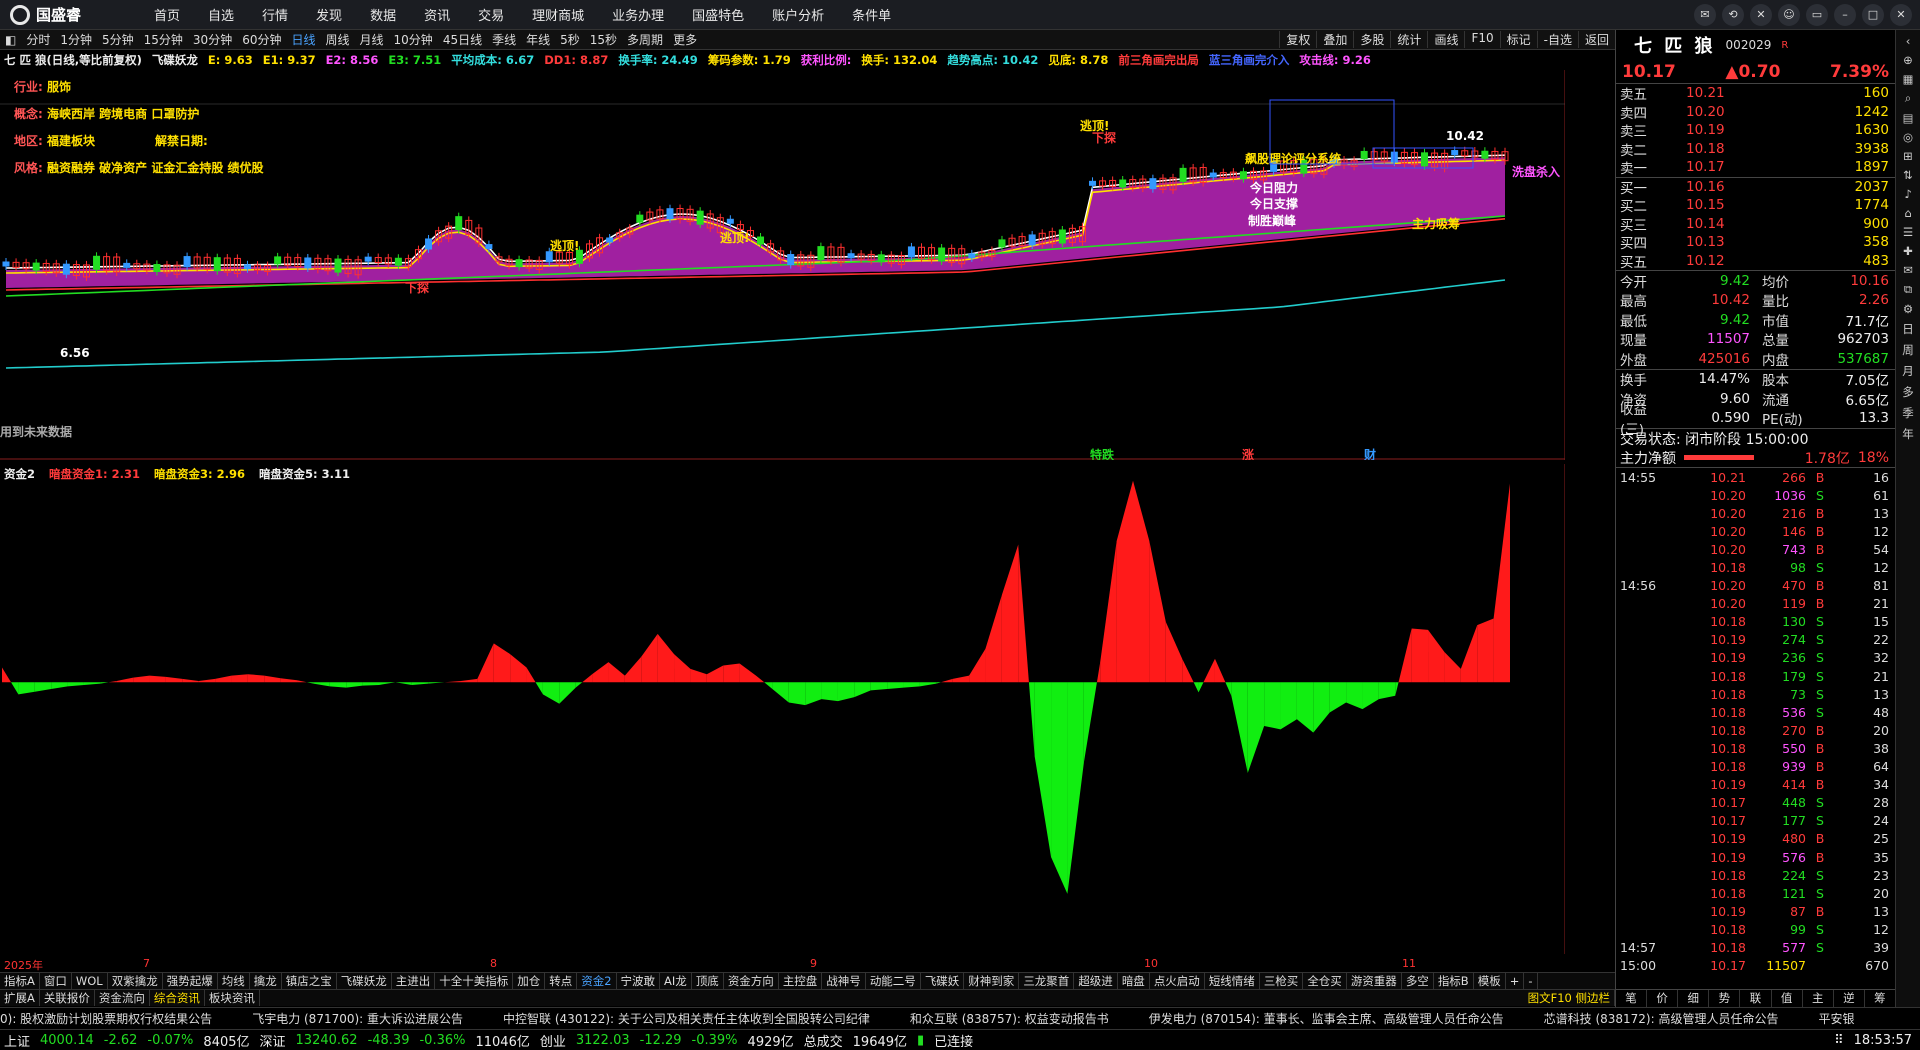 The width and height of the screenshot is (1920, 1050). I want to click on maximize-icon: □, so click(1873, 14).